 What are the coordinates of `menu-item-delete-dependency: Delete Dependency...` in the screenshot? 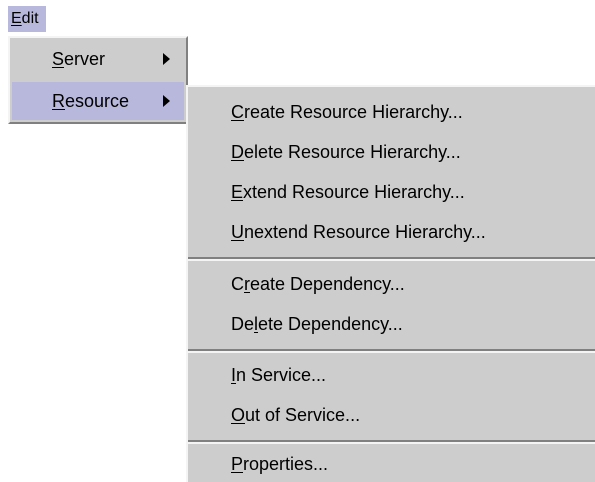 It's located at (391, 324).